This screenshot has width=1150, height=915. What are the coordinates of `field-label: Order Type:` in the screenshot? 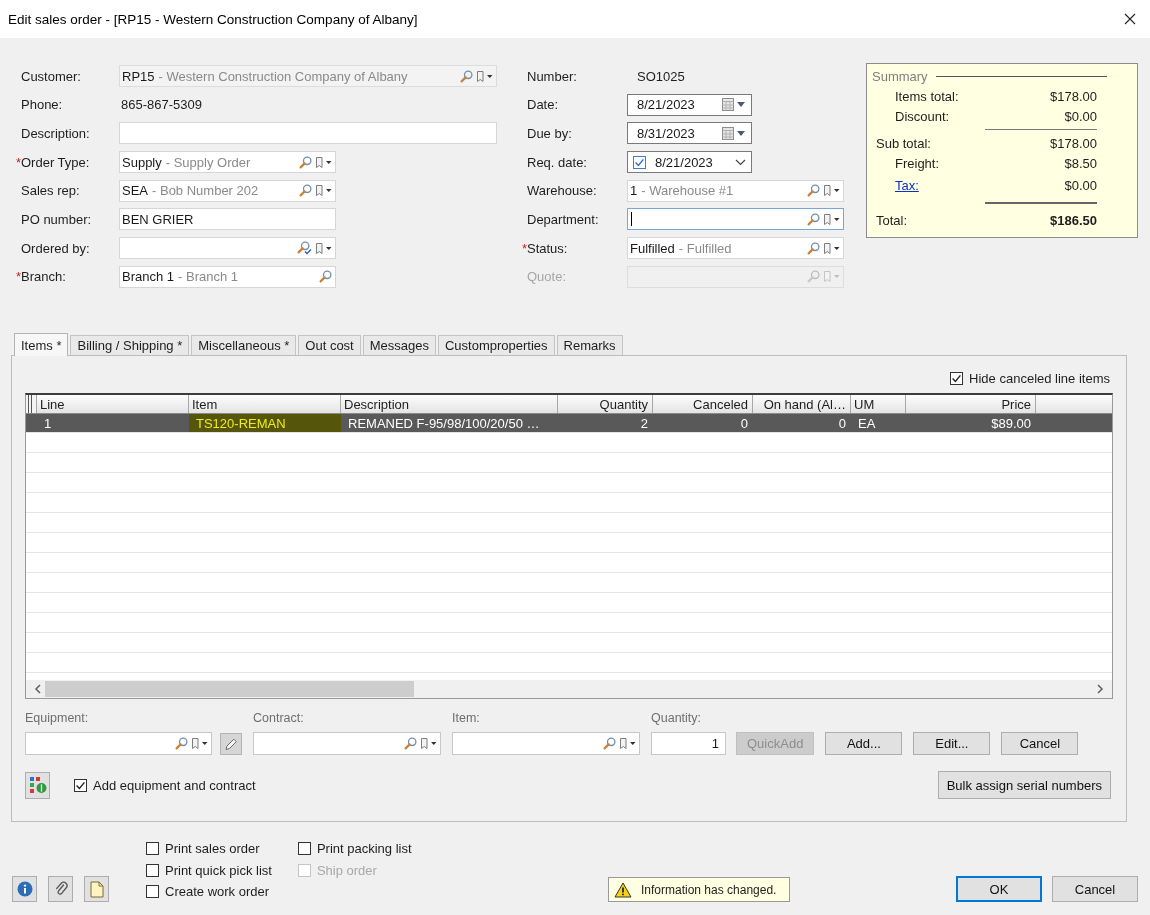 It's located at (55, 162).